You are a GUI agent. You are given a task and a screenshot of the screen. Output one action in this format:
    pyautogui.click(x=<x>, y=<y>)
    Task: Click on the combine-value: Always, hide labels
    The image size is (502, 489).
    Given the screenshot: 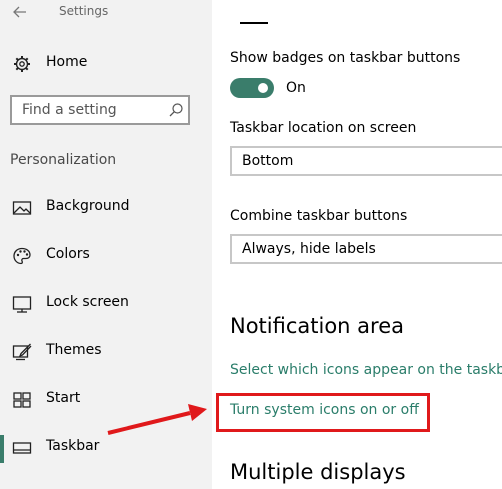 What is the action you would take?
    pyautogui.click(x=309, y=249)
    